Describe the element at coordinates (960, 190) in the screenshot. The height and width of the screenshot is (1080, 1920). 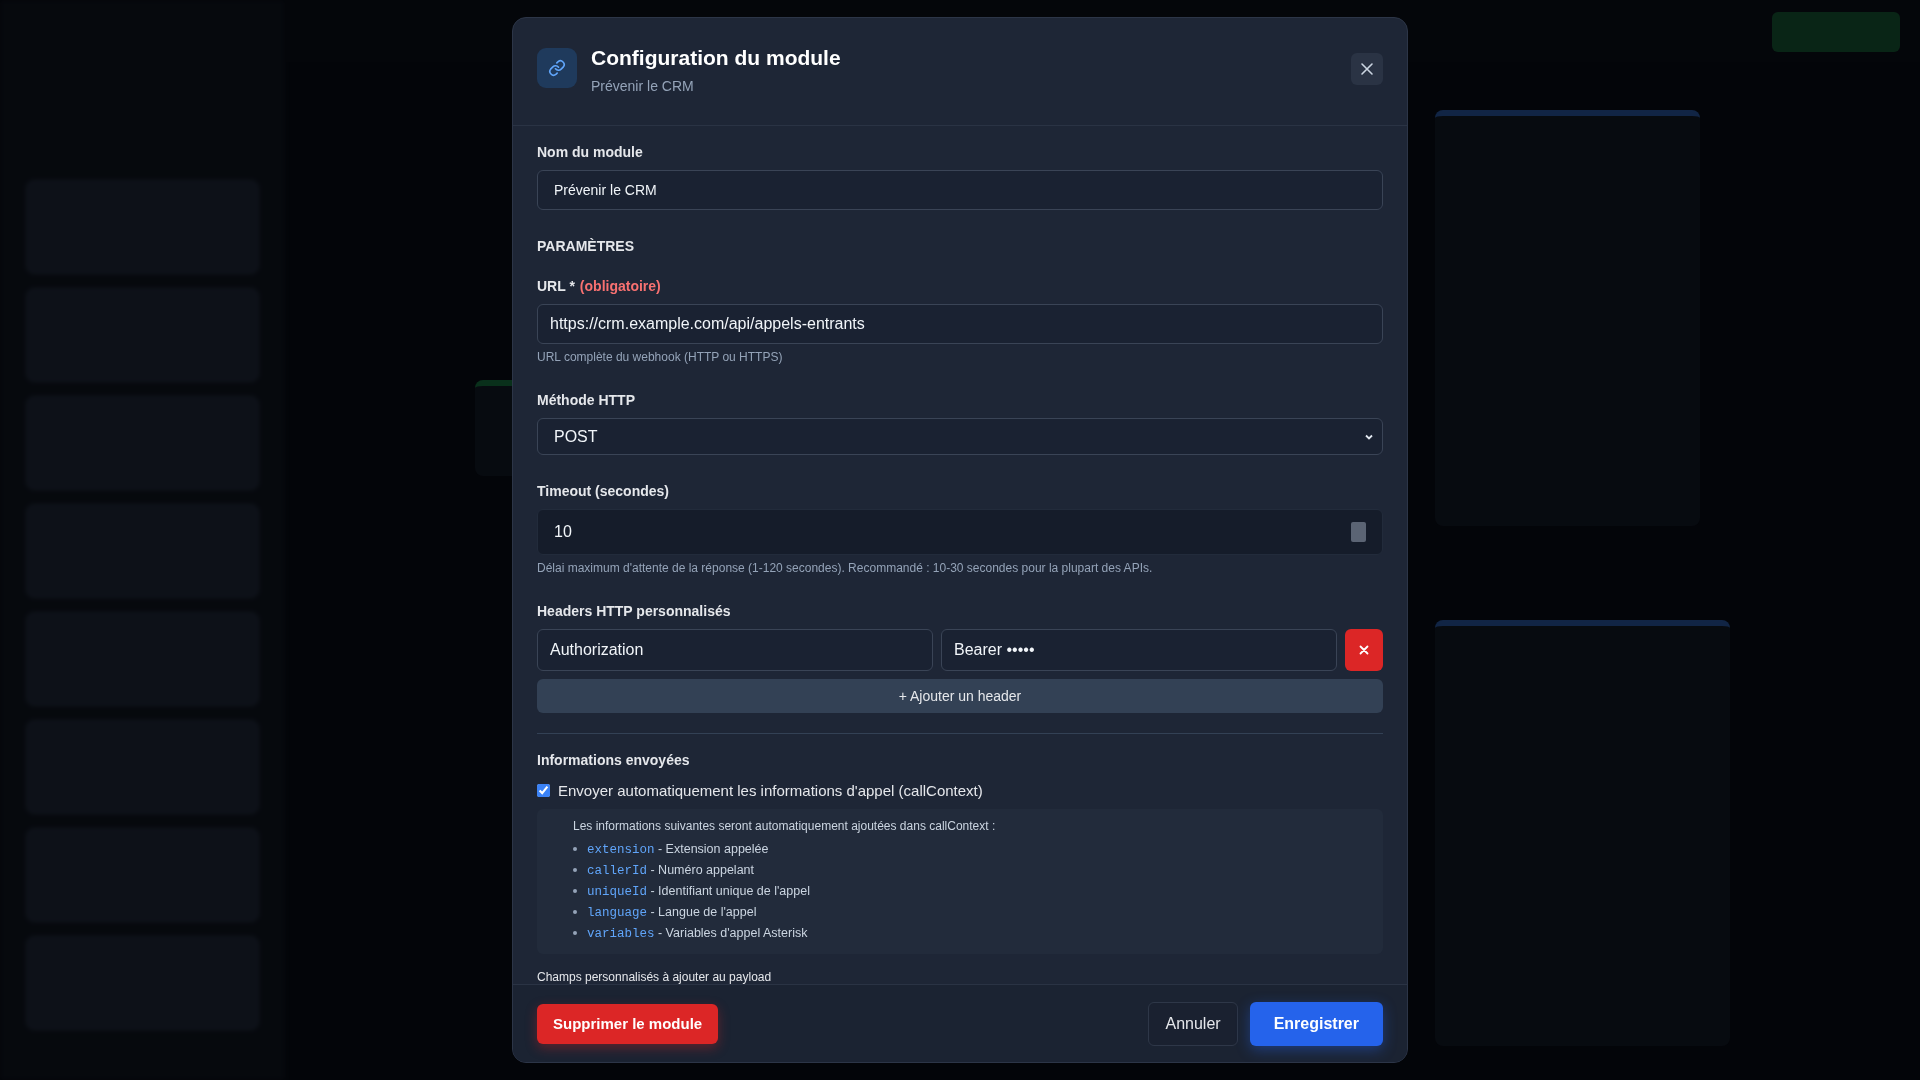
I see `module-name-field: Prévenir le CRM` at that location.